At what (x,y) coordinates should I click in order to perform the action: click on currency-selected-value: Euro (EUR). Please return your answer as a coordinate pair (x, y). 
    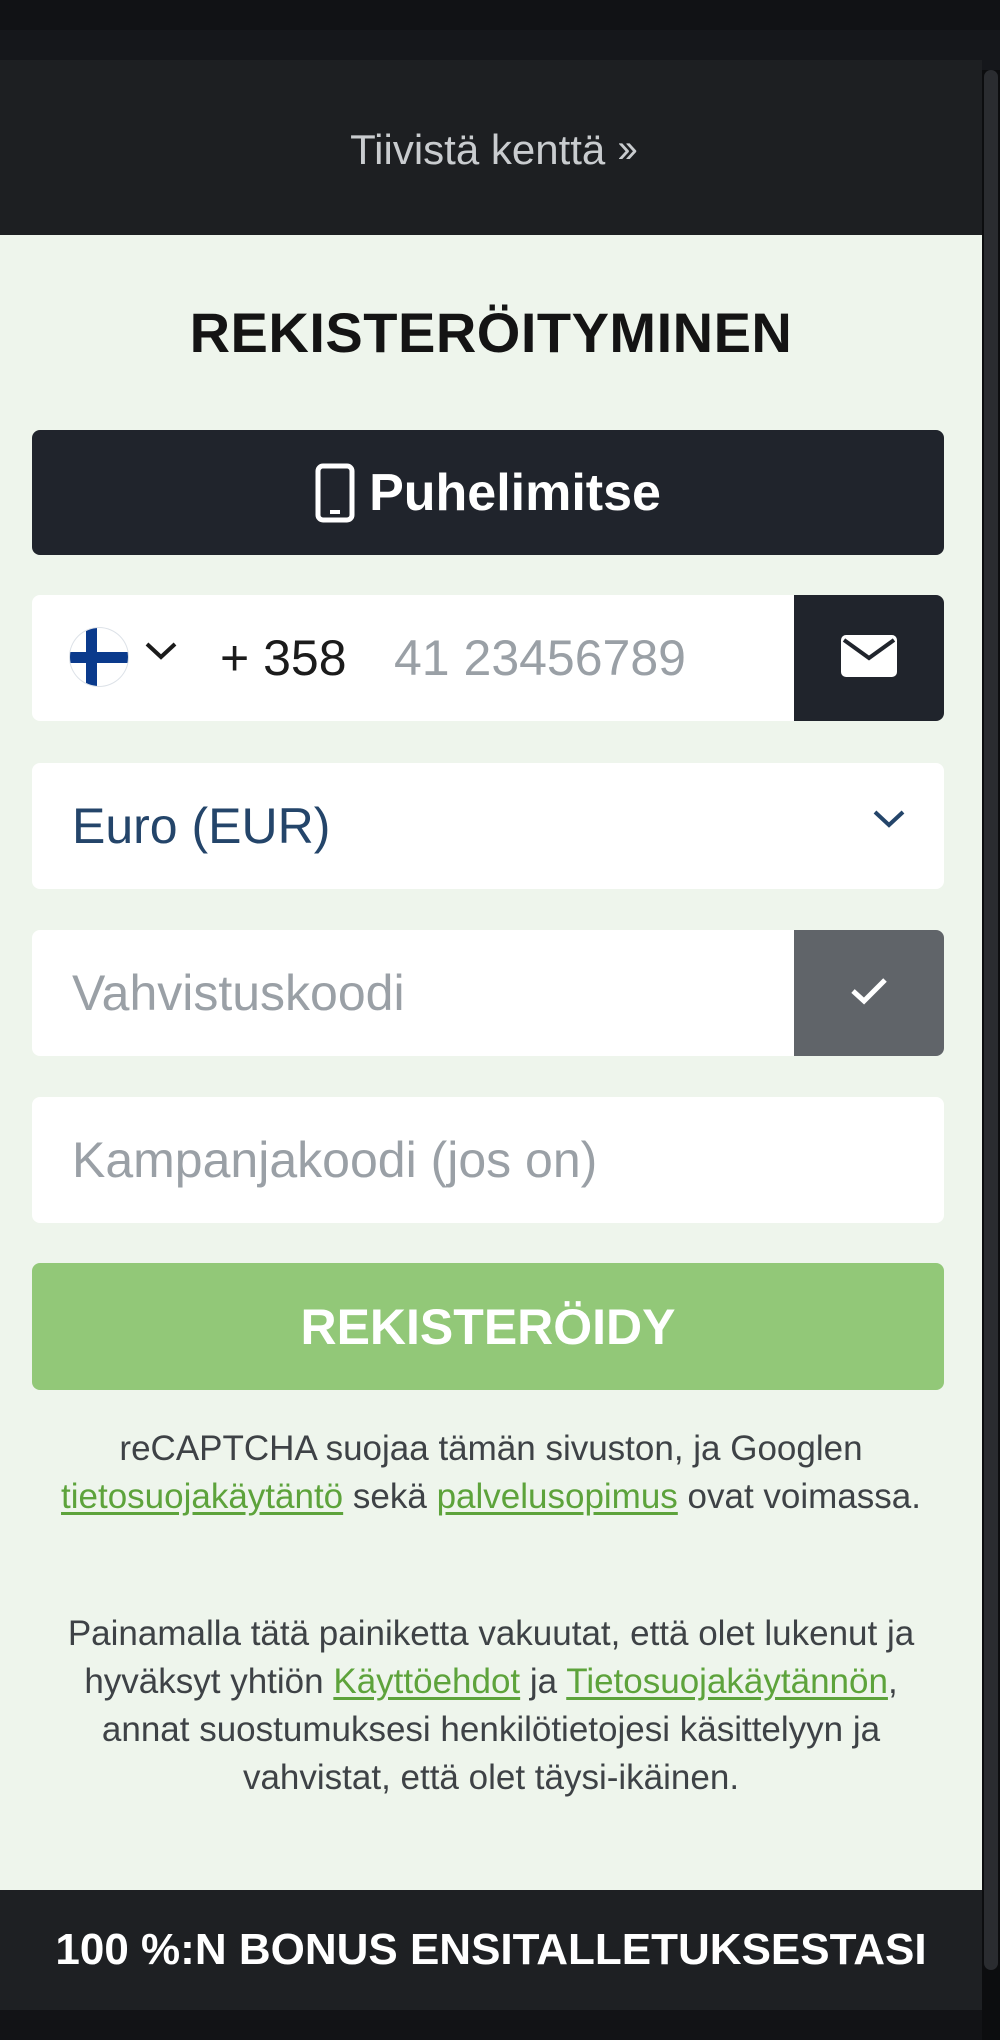
    Looking at the image, I should click on (201, 826).